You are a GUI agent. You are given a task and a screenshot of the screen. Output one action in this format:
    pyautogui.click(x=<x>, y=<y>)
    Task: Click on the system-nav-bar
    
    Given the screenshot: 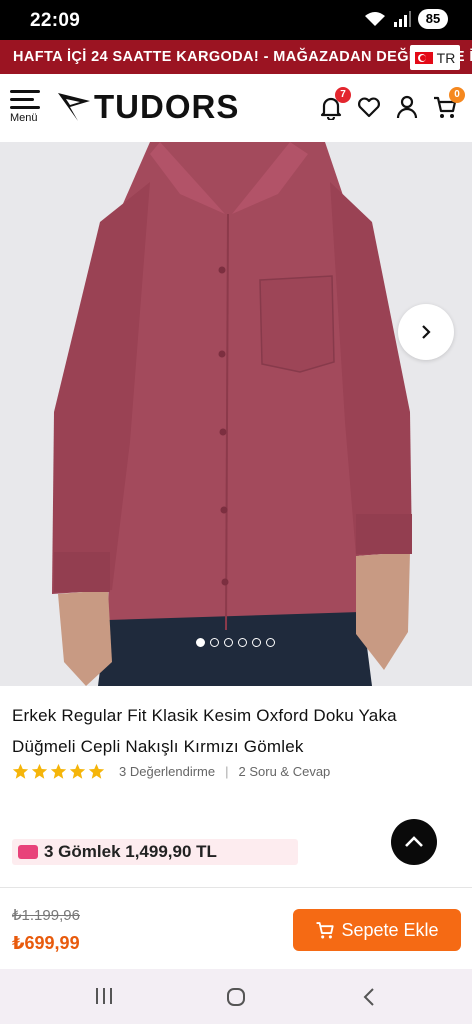 What is the action you would take?
    pyautogui.click(x=236, y=996)
    